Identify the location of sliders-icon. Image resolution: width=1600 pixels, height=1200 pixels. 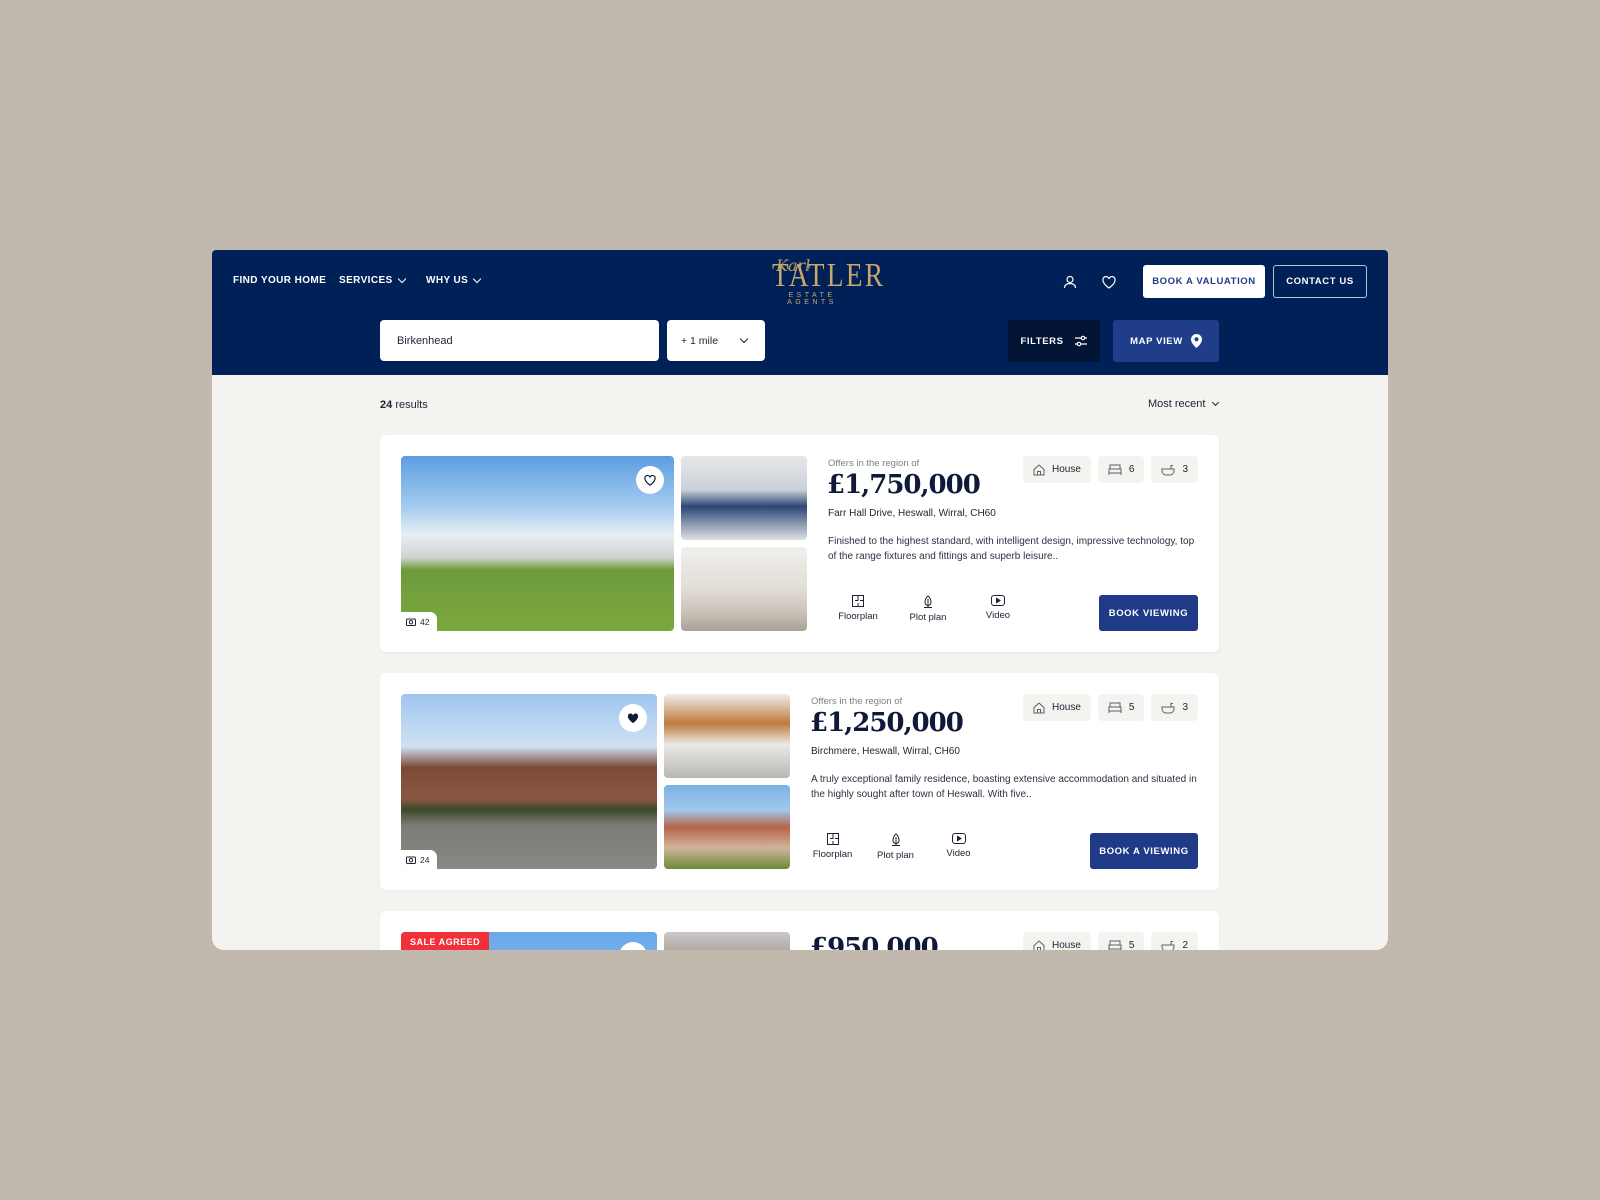
(1080, 341).